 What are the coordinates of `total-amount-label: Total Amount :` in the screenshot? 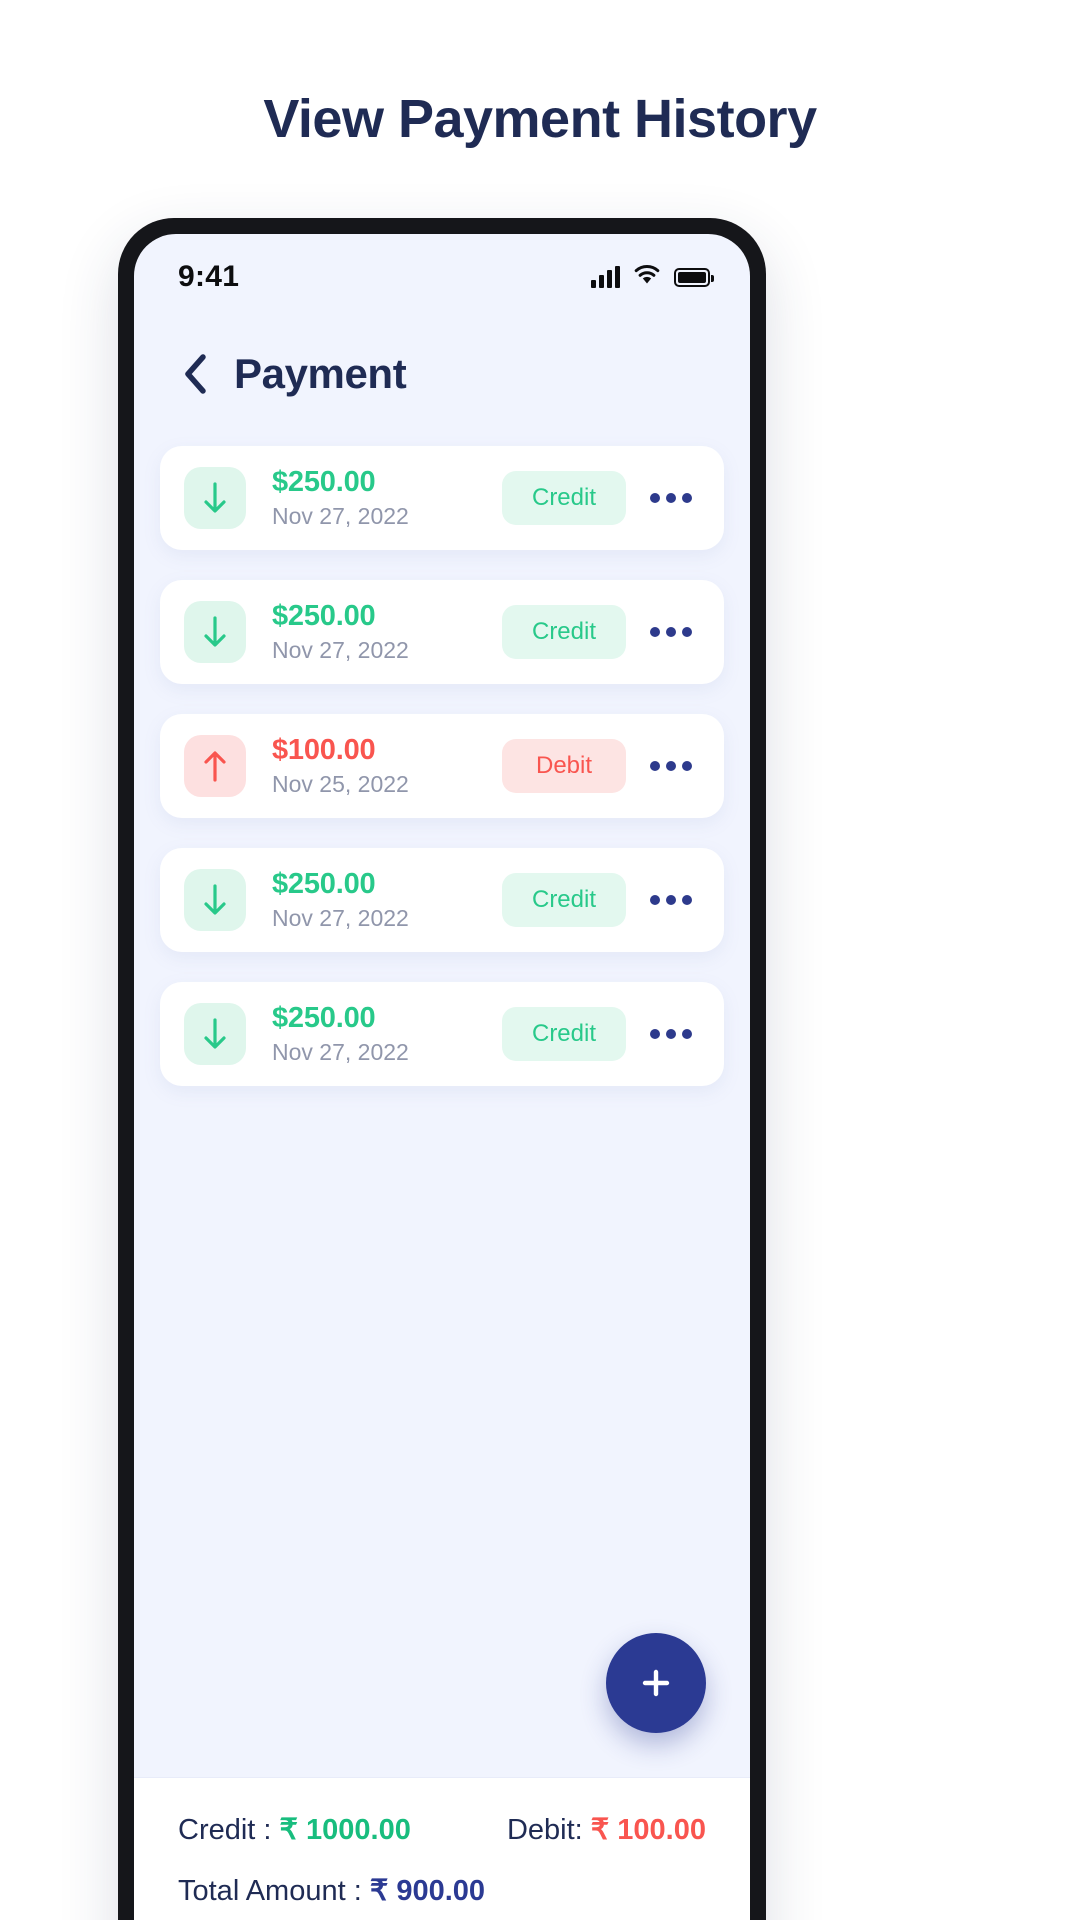 It's located at (274, 1891).